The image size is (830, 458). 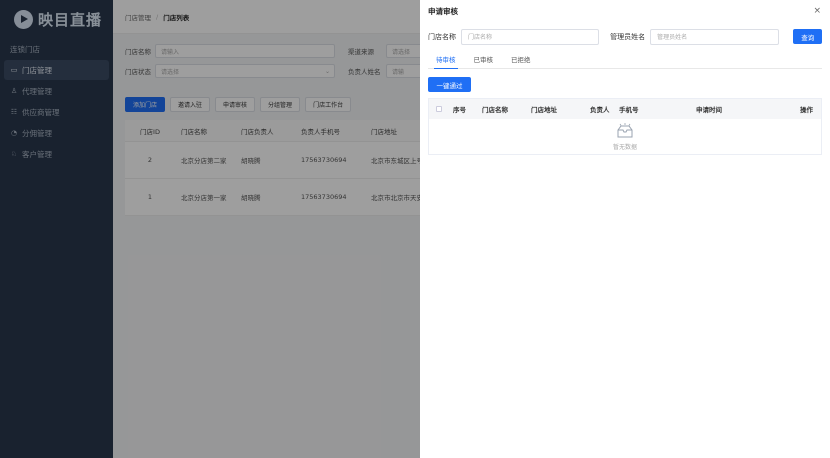 What do you see at coordinates (624, 147) in the screenshot?
I see `empty-text: 暂无数据` at bounding box center [624, 147].